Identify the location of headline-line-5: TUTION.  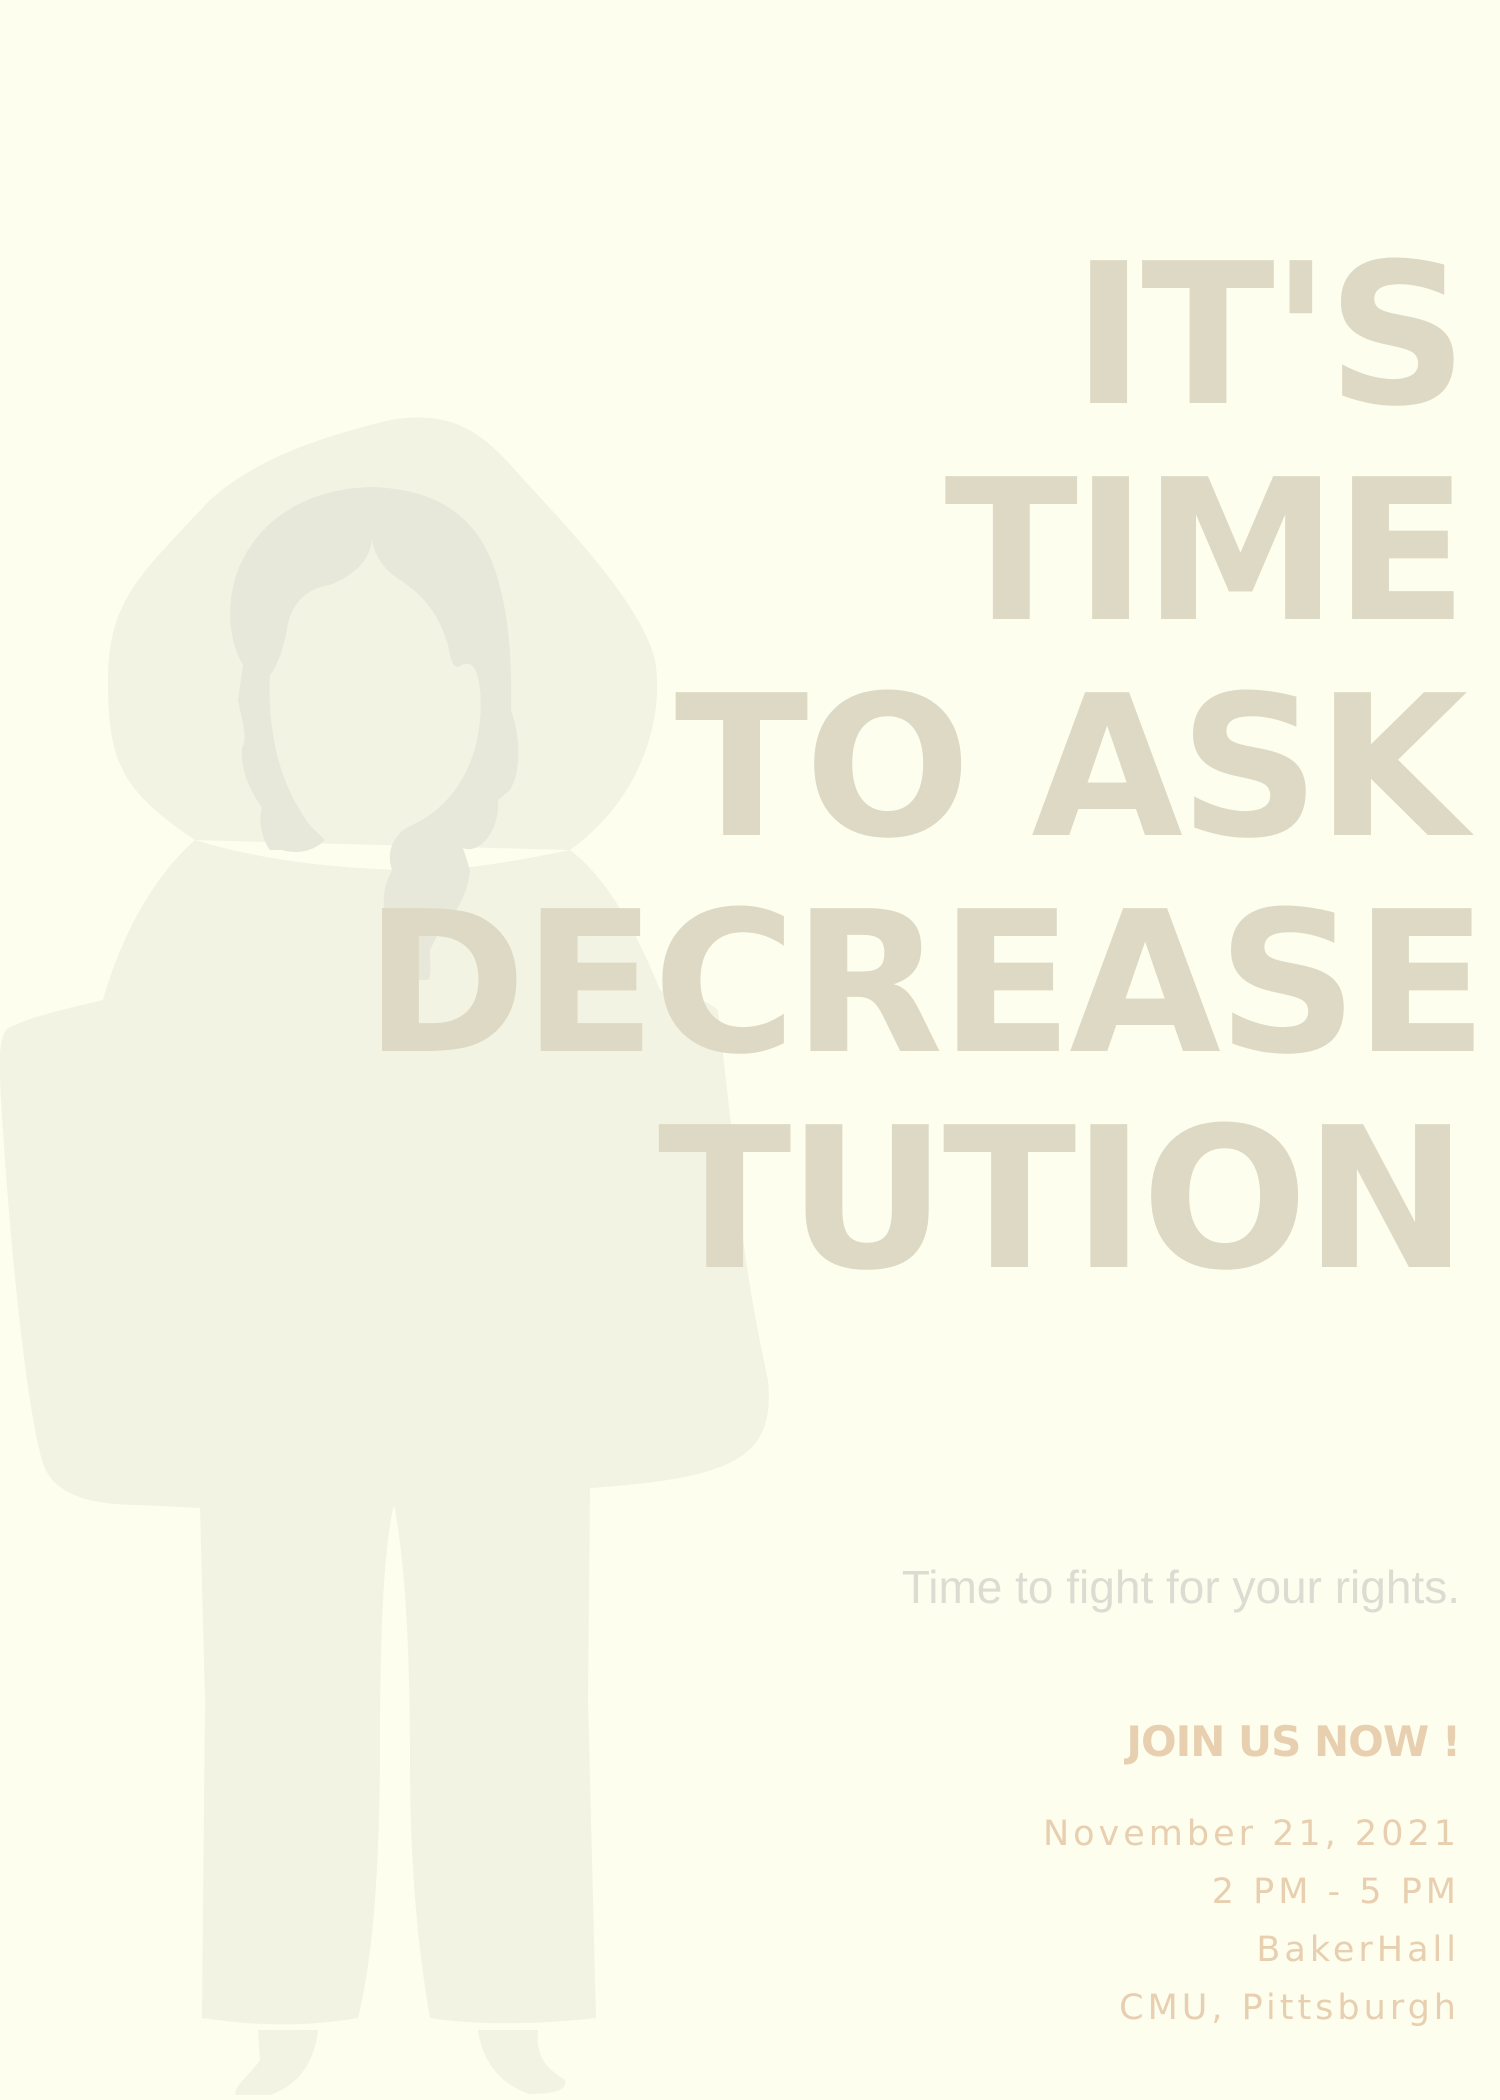
(1062, 1200).